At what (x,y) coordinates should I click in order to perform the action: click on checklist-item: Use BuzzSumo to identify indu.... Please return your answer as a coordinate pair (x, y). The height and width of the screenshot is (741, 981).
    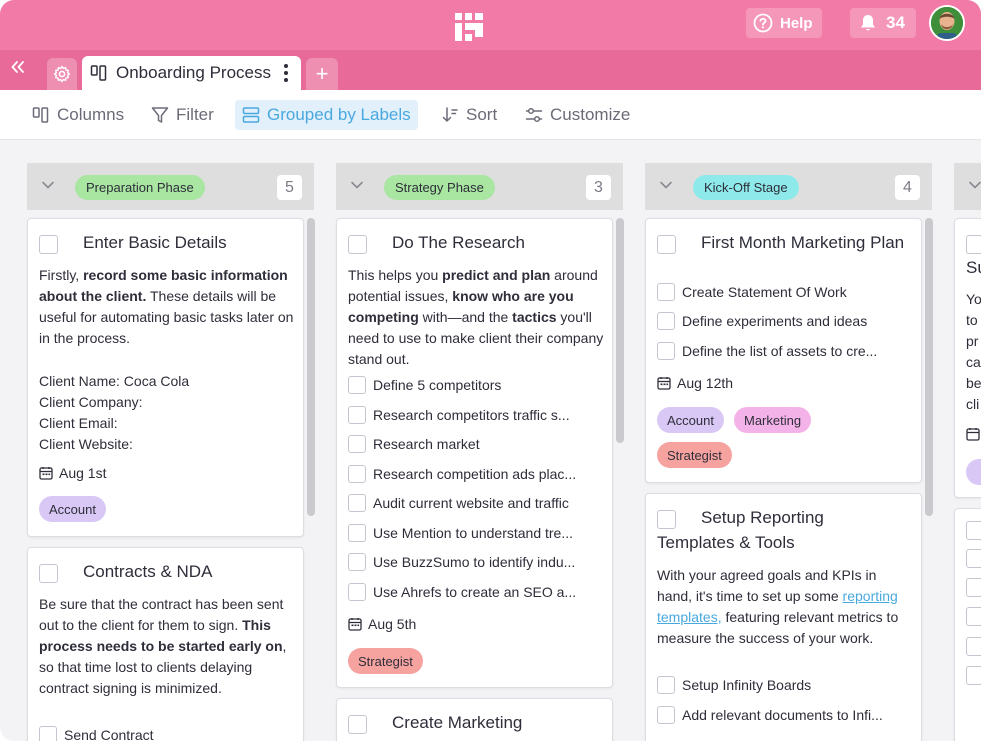
    Looking at the image, I should click on (477, 562).